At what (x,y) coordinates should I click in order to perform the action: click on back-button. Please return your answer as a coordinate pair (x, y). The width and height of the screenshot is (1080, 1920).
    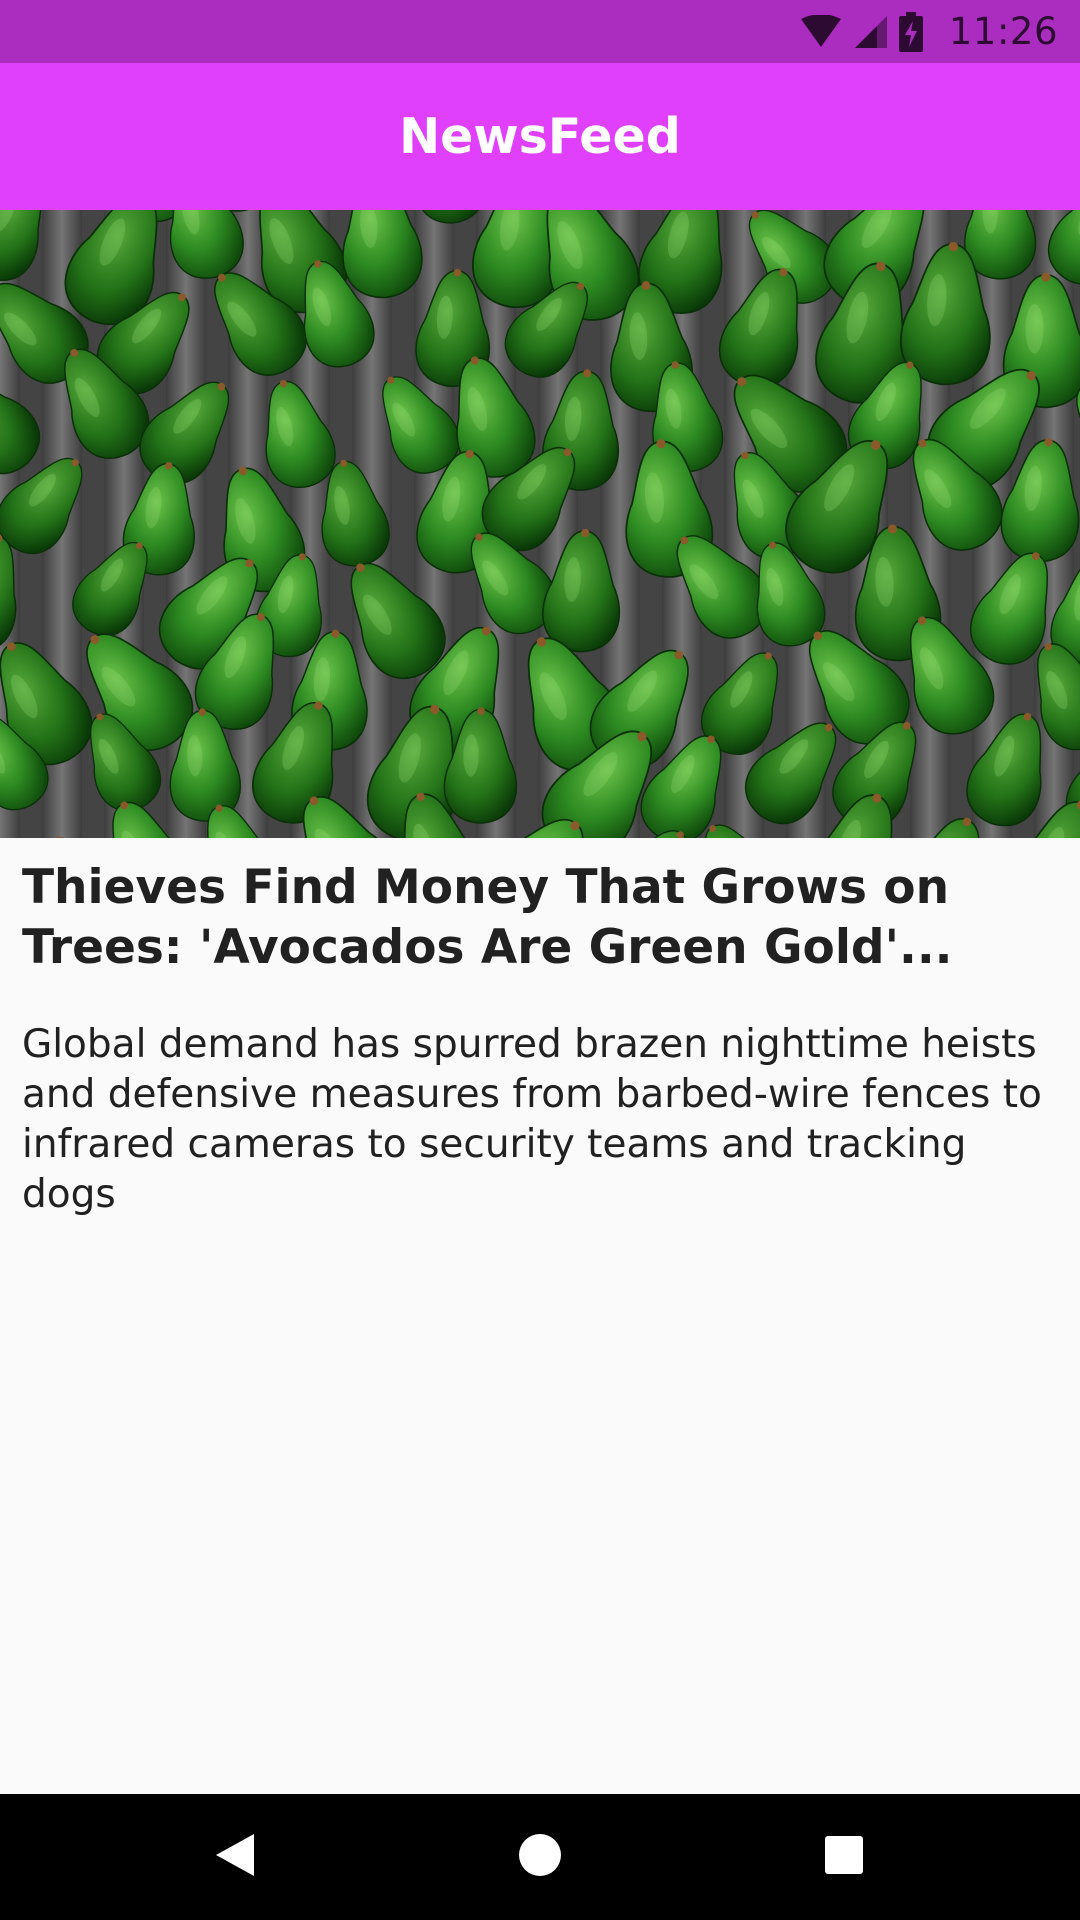
    Looking at the image, I should click on (235, 1857).